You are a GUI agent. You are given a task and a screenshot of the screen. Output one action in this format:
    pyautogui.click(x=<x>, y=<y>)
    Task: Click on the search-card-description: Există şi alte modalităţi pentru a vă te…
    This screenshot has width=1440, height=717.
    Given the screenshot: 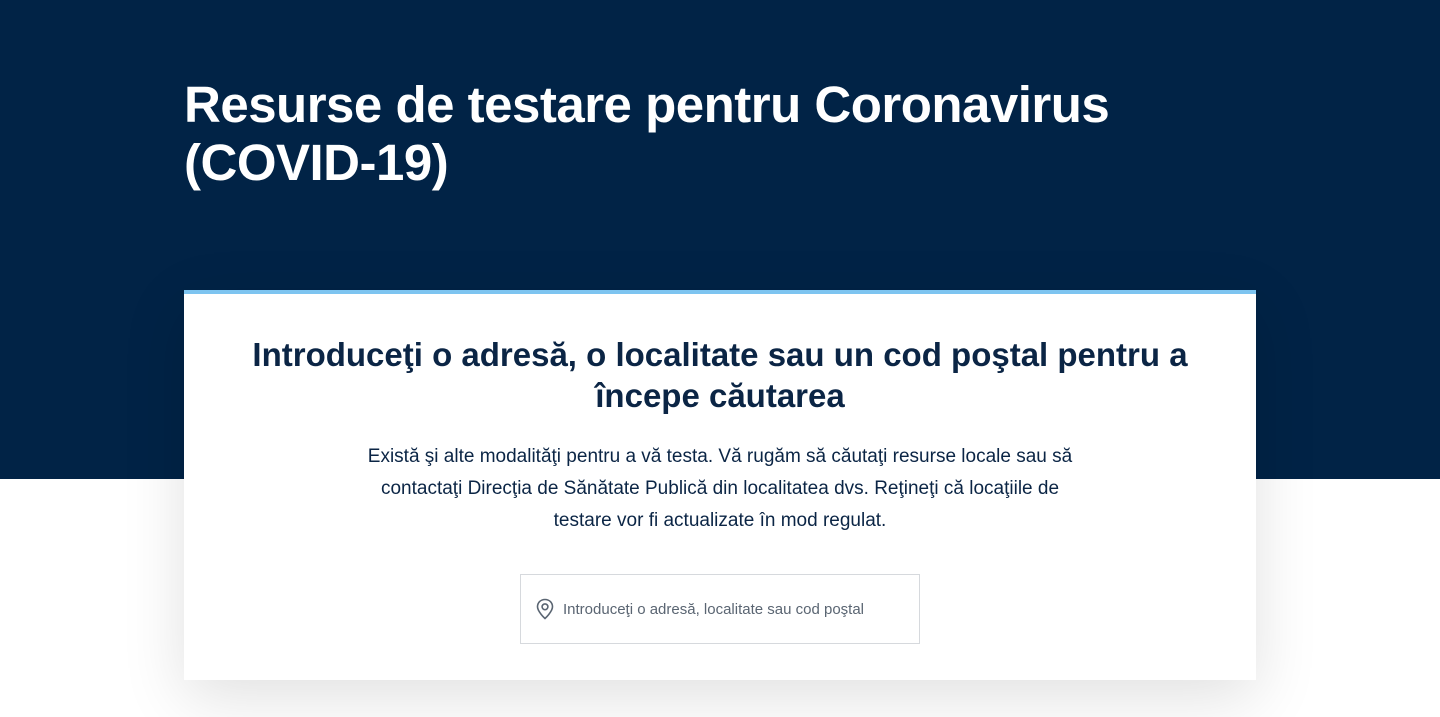 What is the action you would take?
    pyautogui.click(x=720, y=488)
    